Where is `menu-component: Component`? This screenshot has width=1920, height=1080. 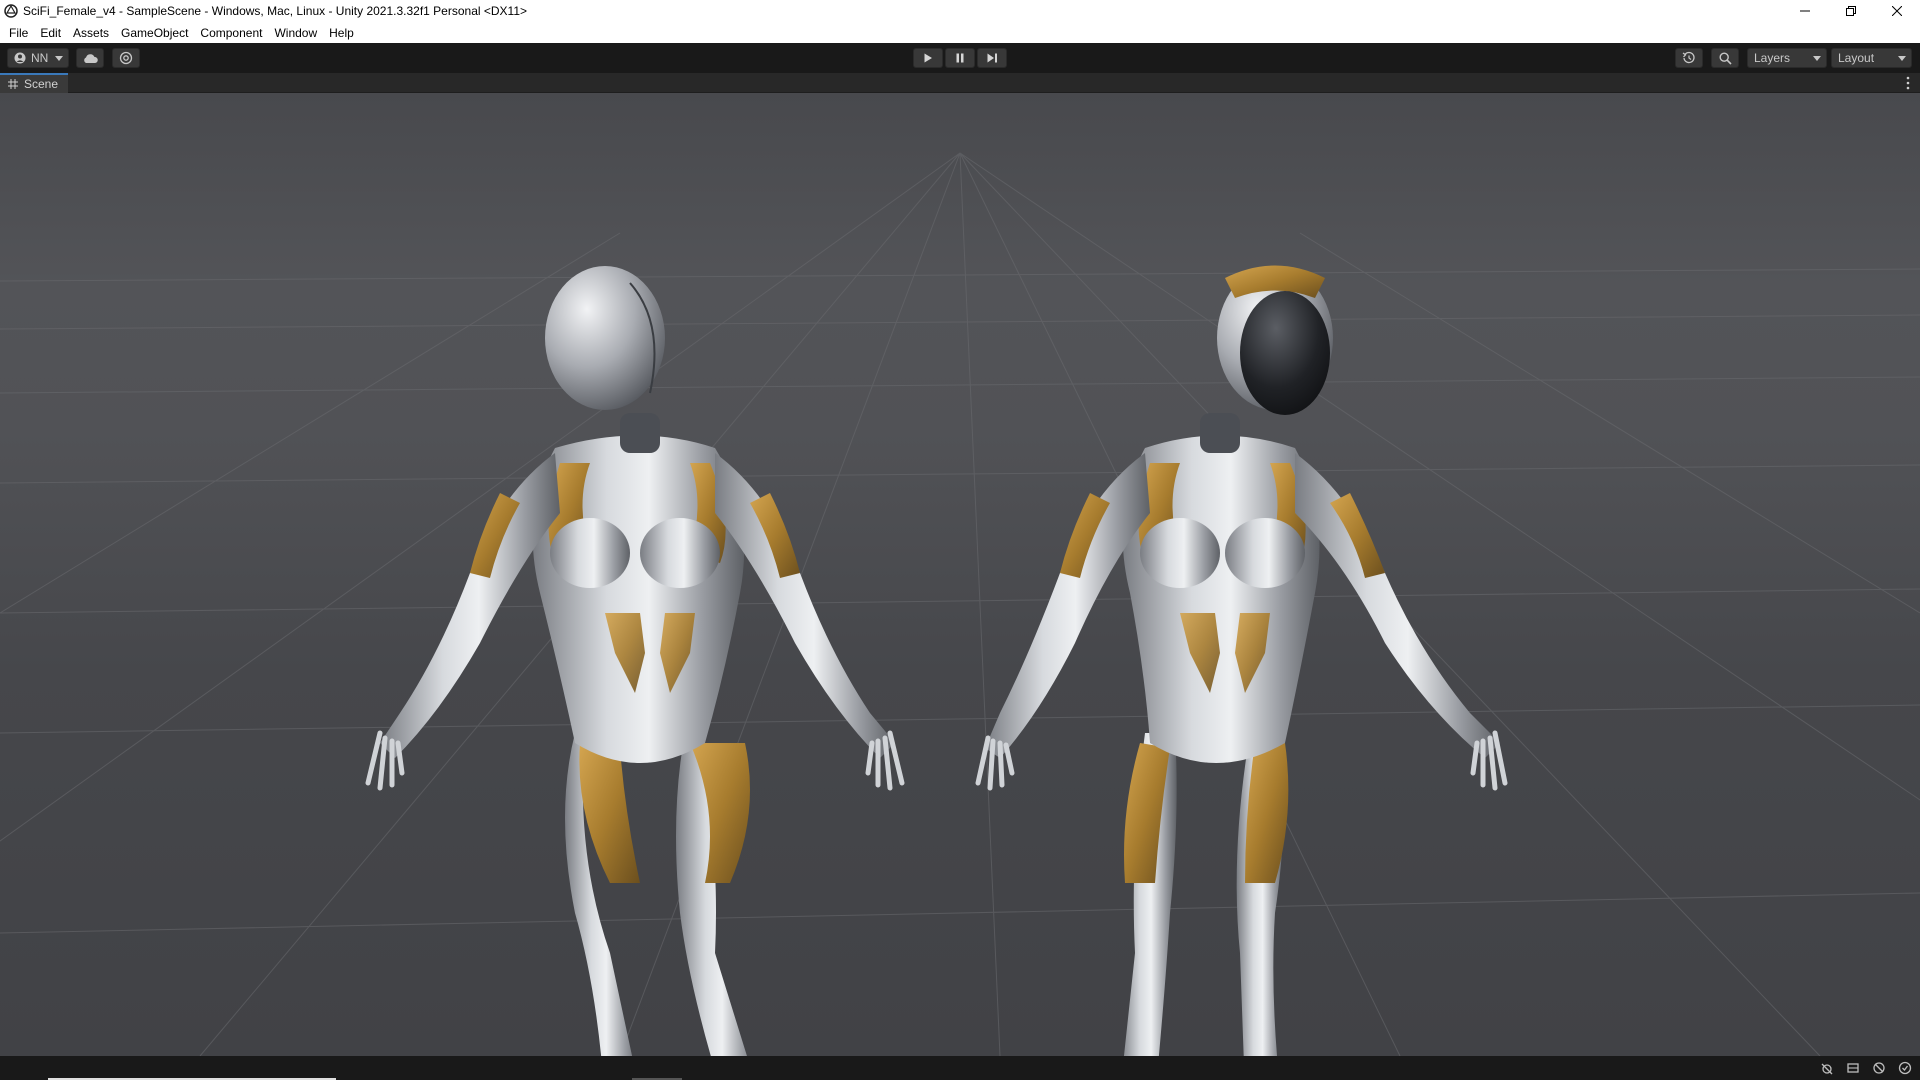 menu-component: Component is located at coordinates (231, 33).